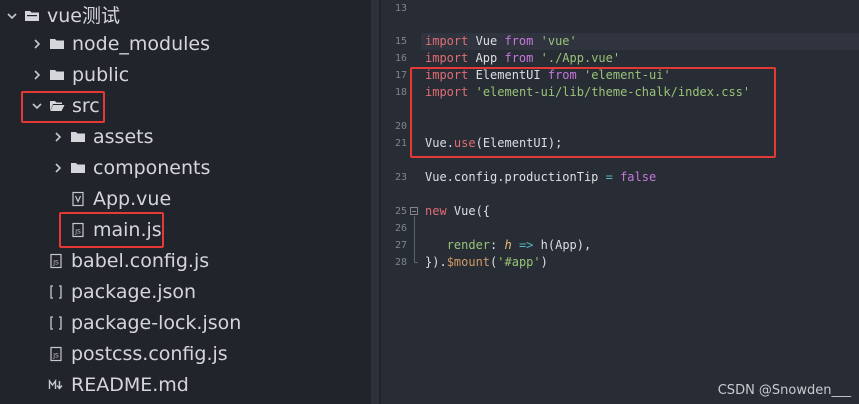 This screenshot has width=859, height=404. I want to click on line-number: 26, so click(400, 228).